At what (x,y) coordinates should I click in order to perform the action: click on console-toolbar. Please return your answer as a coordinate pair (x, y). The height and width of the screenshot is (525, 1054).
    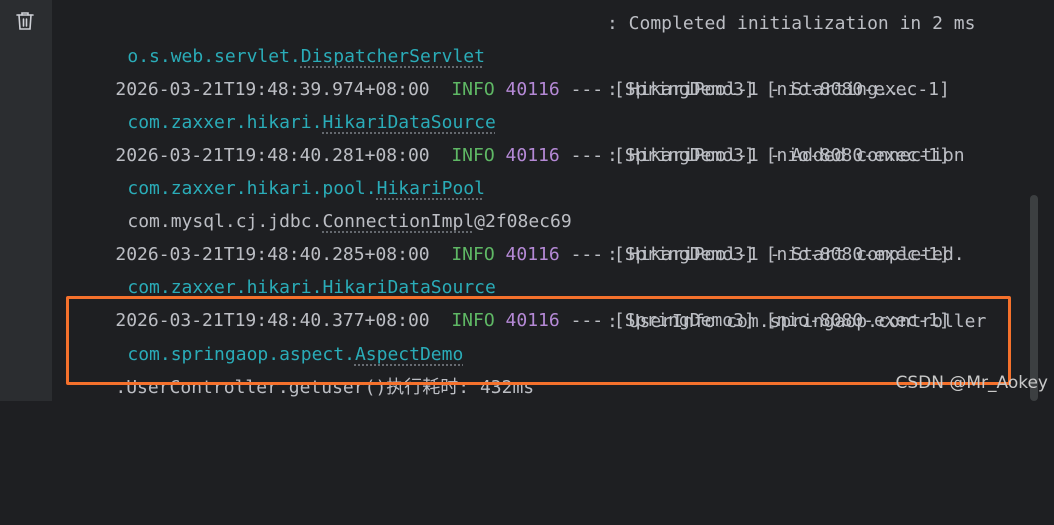
    Looking at the image, I should click on (26, 200).